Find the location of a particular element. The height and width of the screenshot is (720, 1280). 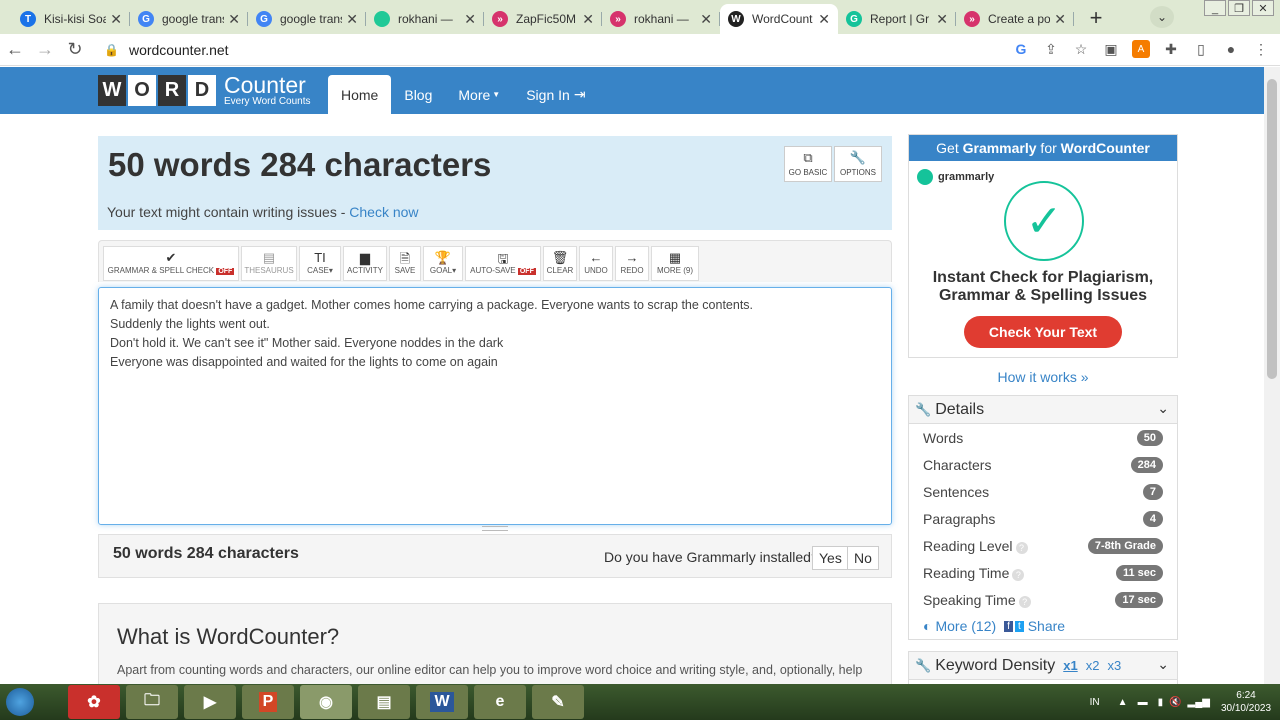

taskbar-explorer-icon: 🗀 is located at coordinates (152, 702).